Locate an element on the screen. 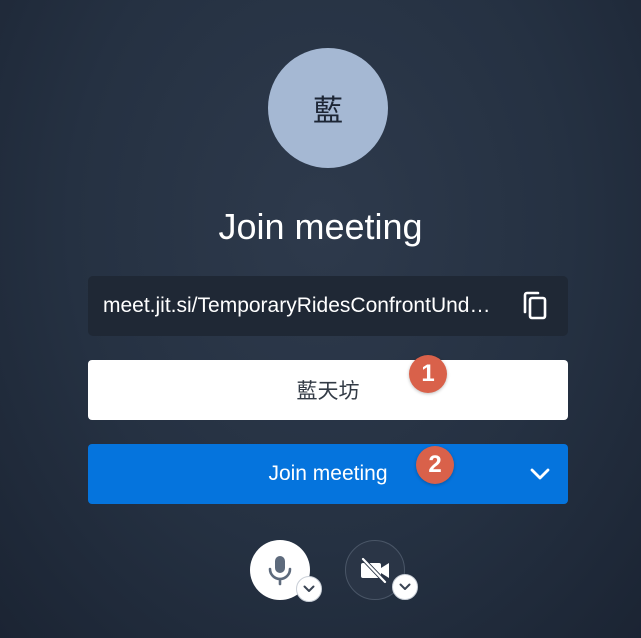 Image resolution: width=641 pixels, height=638 pixels. avatar: 藍 is located at coordinates (328, 108).